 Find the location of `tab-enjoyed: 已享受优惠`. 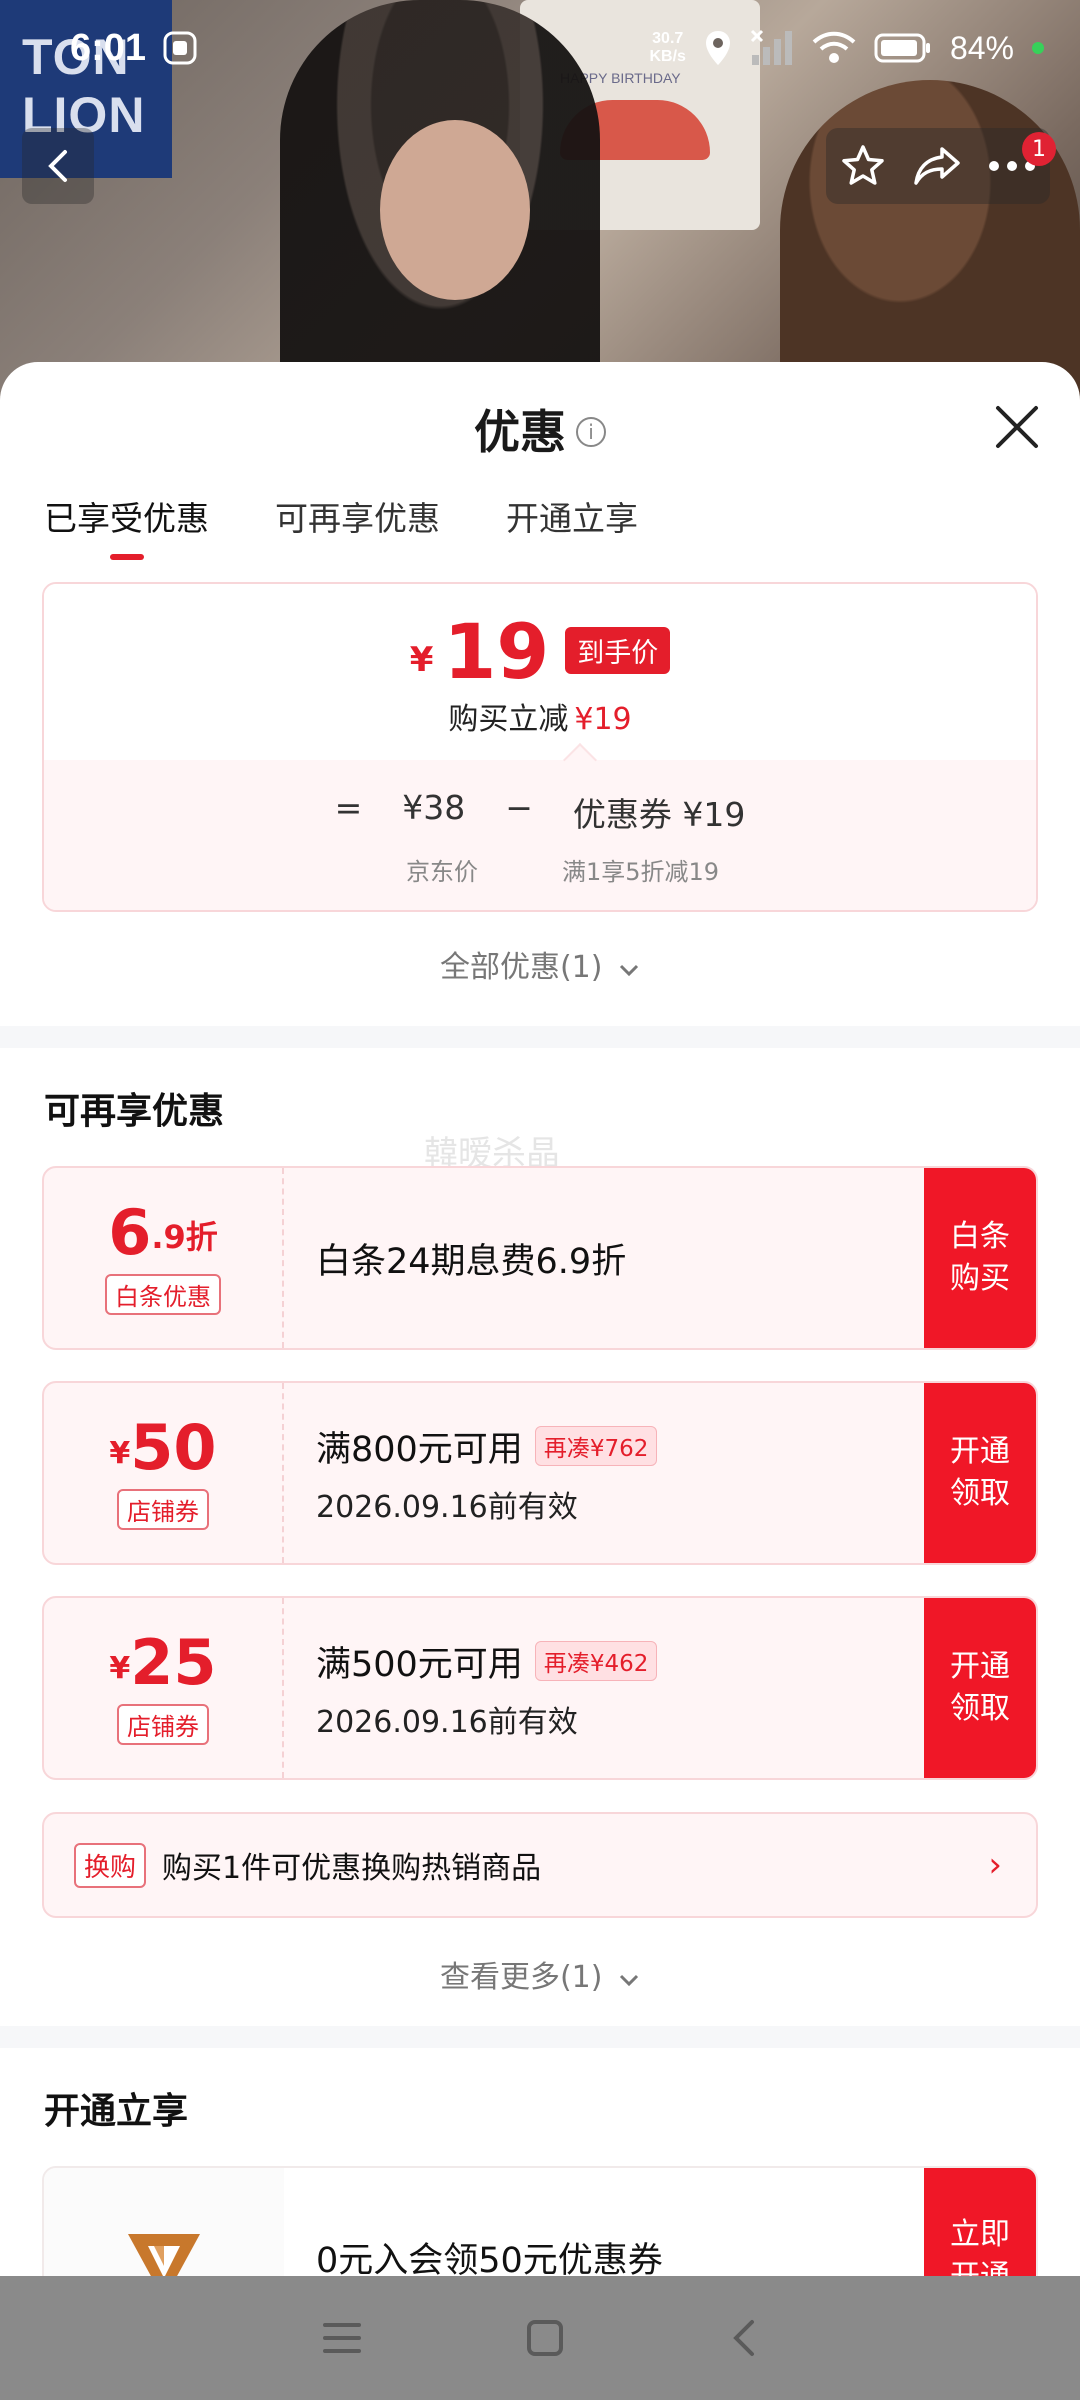

tab-enjoyed: 已享受优惠 is located at coordinates (126, 526).